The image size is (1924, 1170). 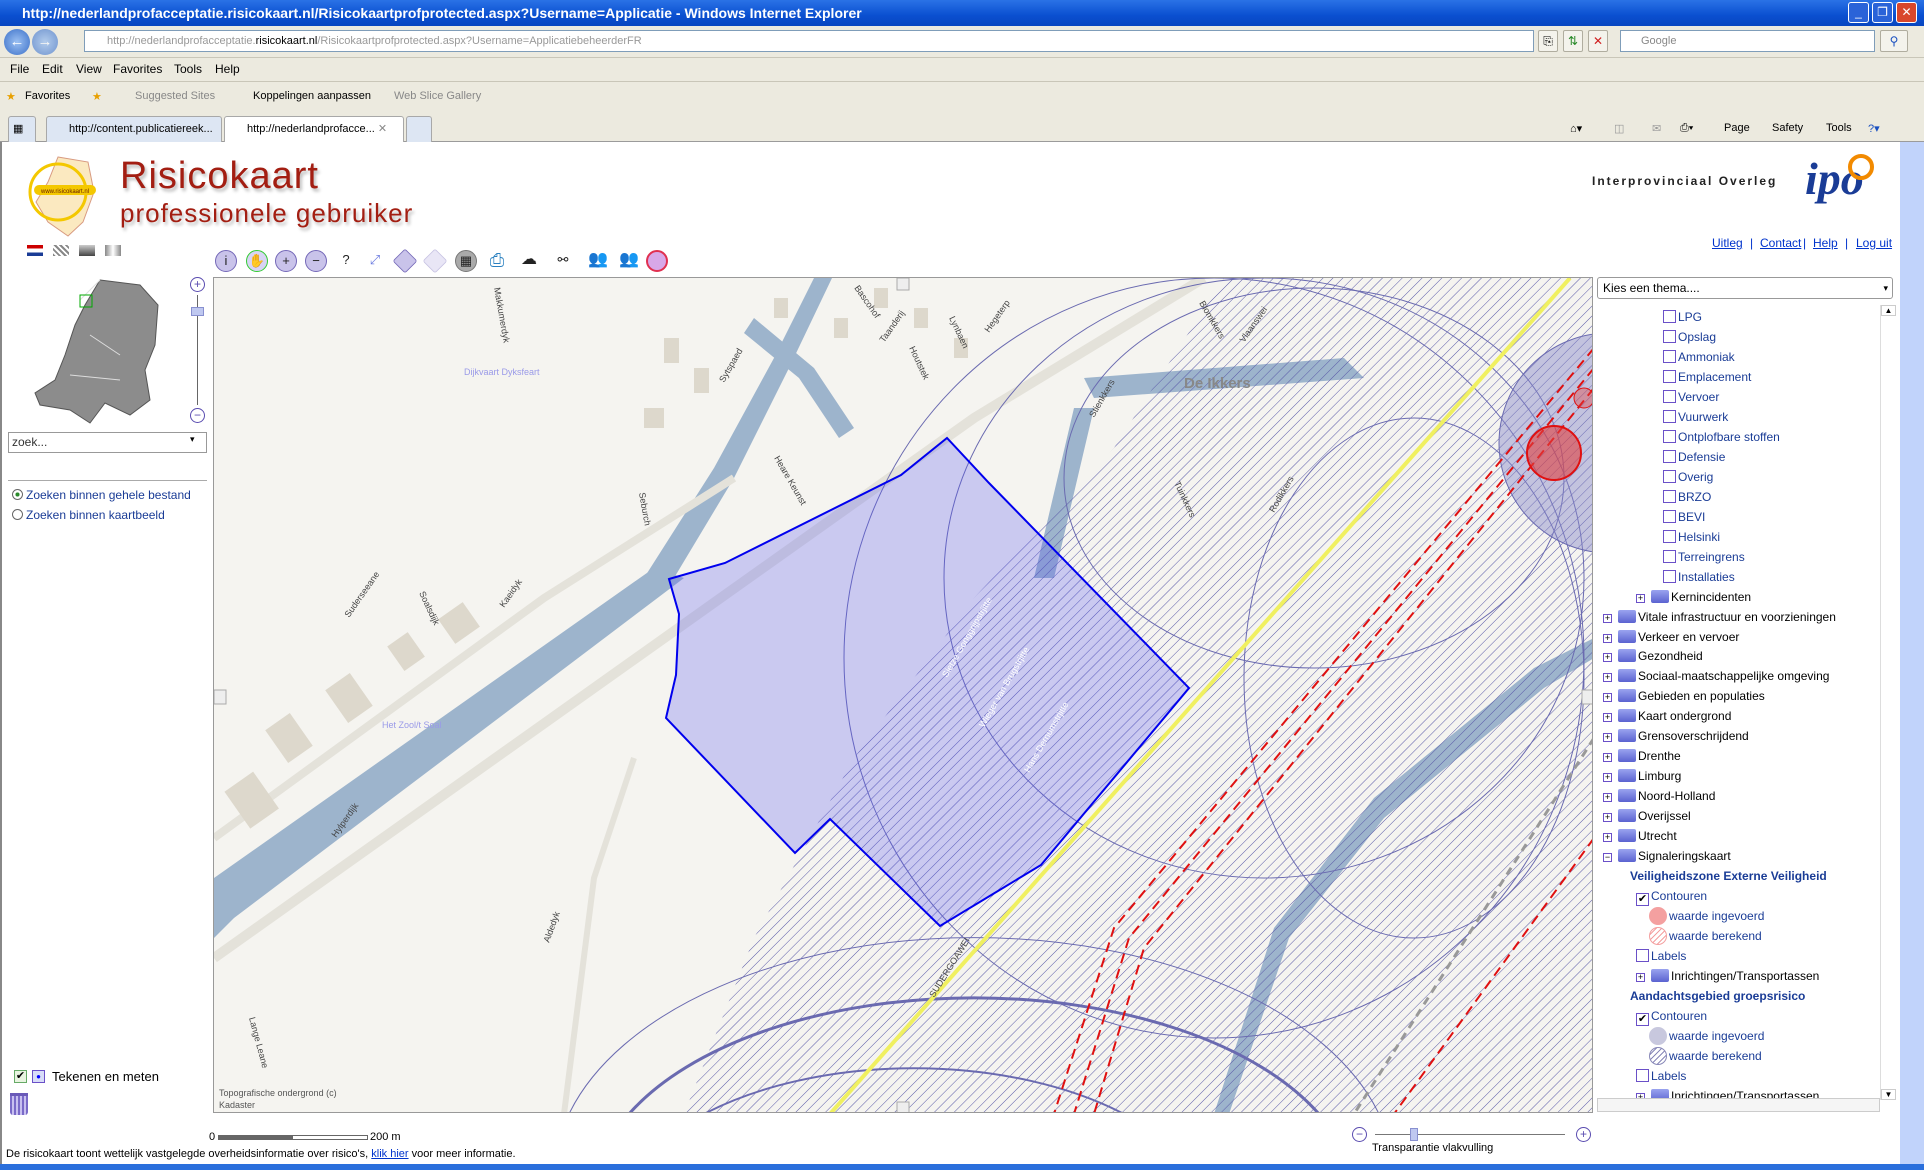 I want to click on suggested-sites-link: Suggested Sites, so click(x=175, y=96).